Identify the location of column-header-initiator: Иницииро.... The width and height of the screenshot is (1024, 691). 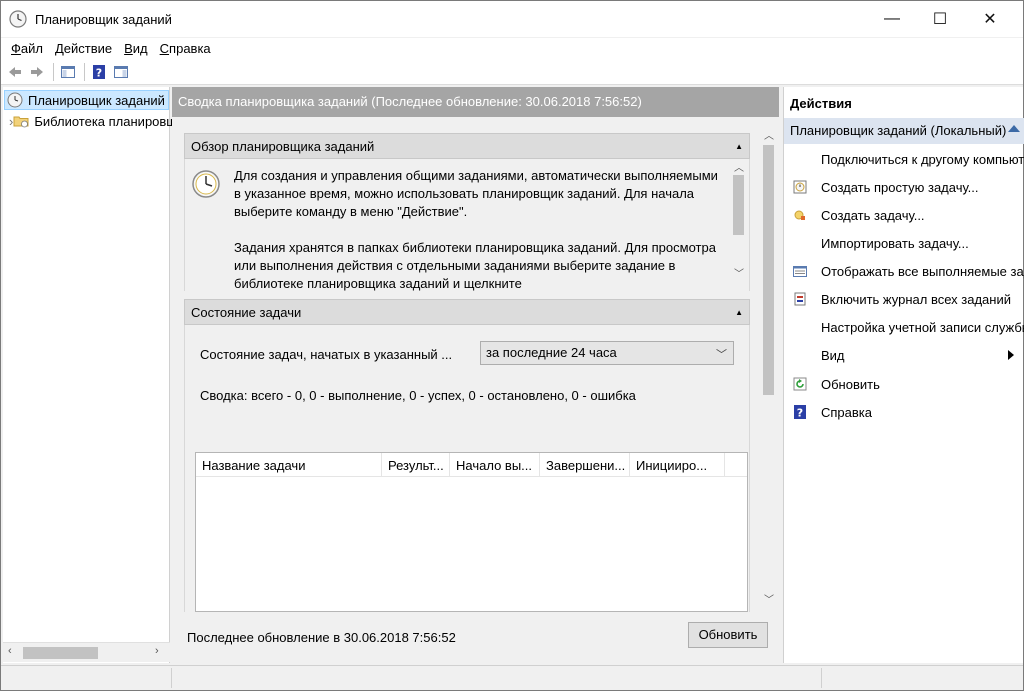
(677, 465).